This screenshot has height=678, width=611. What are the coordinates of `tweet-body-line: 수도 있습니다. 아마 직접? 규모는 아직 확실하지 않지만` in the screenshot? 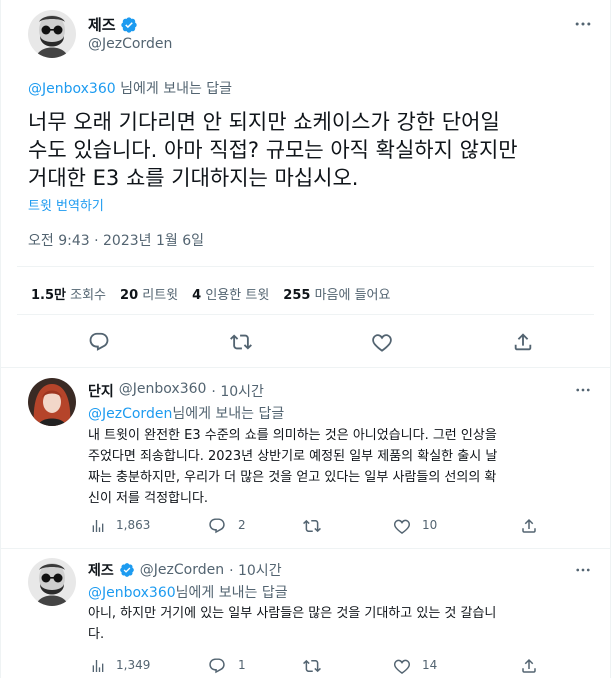 It's located at (273, 150).